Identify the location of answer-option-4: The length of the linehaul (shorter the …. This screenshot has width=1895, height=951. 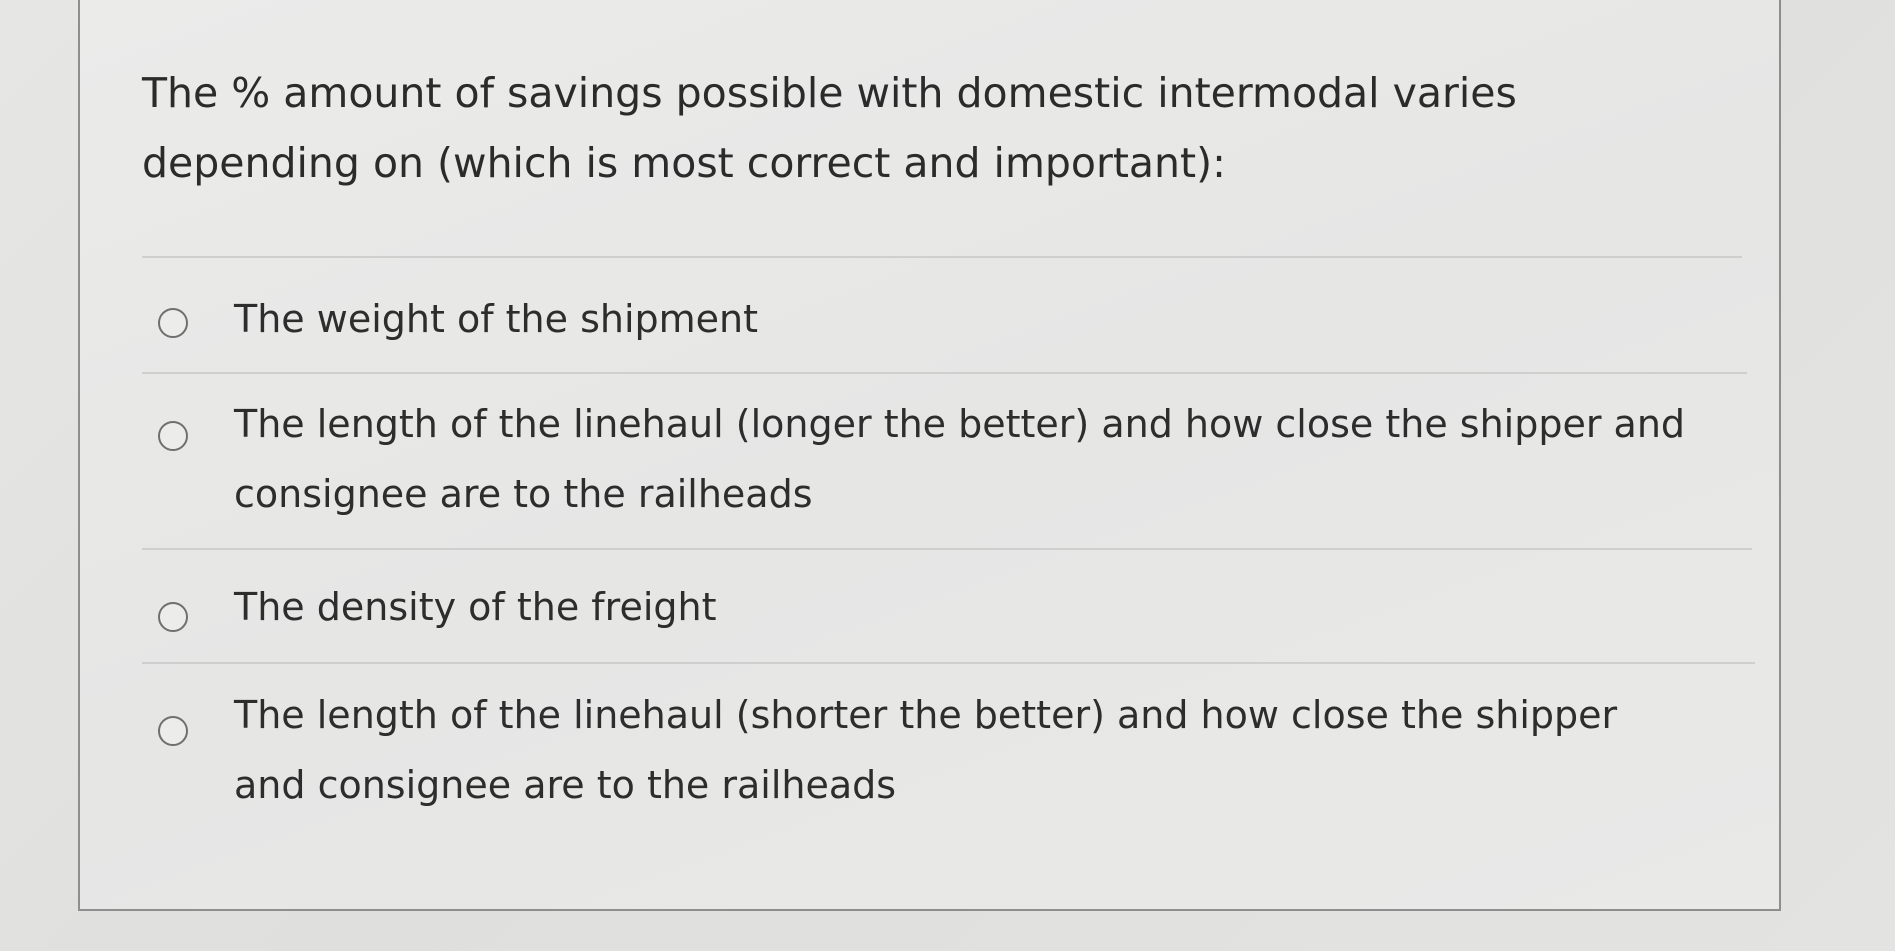
(932, 750).